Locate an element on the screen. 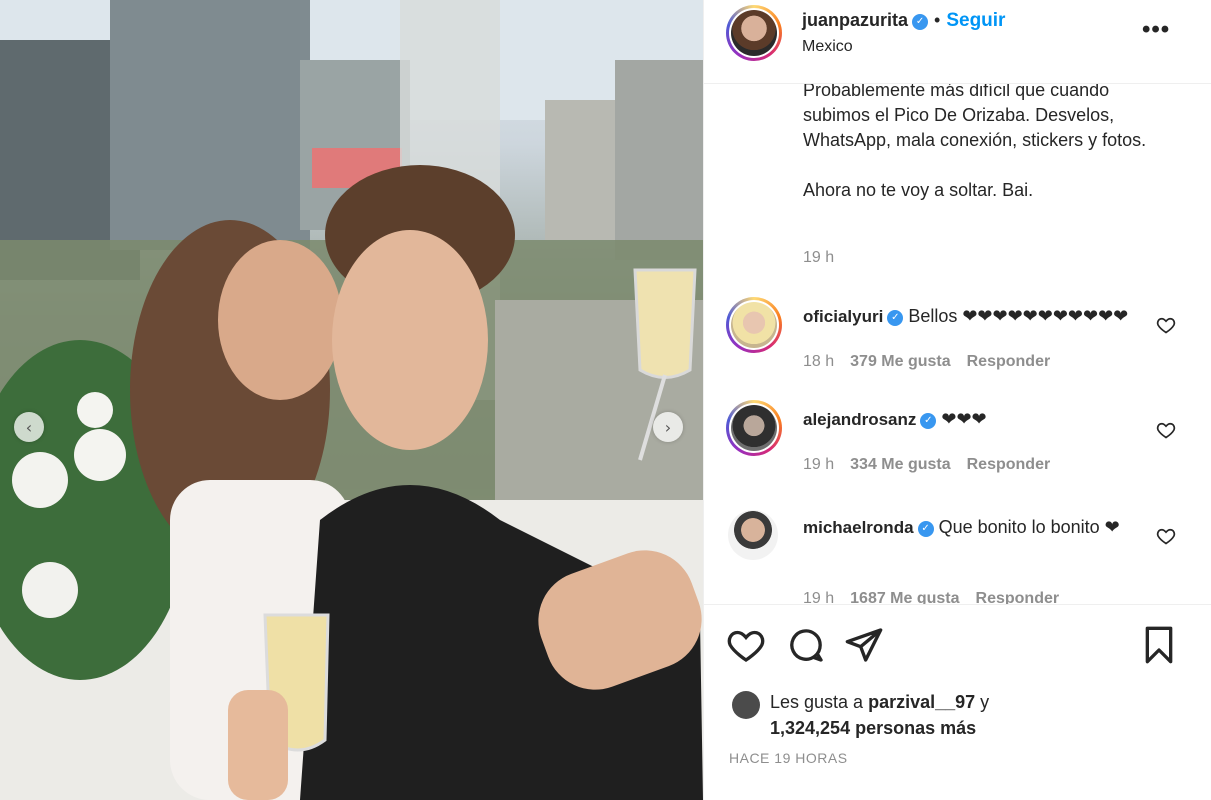 The width and height of the screenshot is (1211, 800). comment-meta: 19 h 1687 Me gusta Responder is located at coordinates (939, 597).